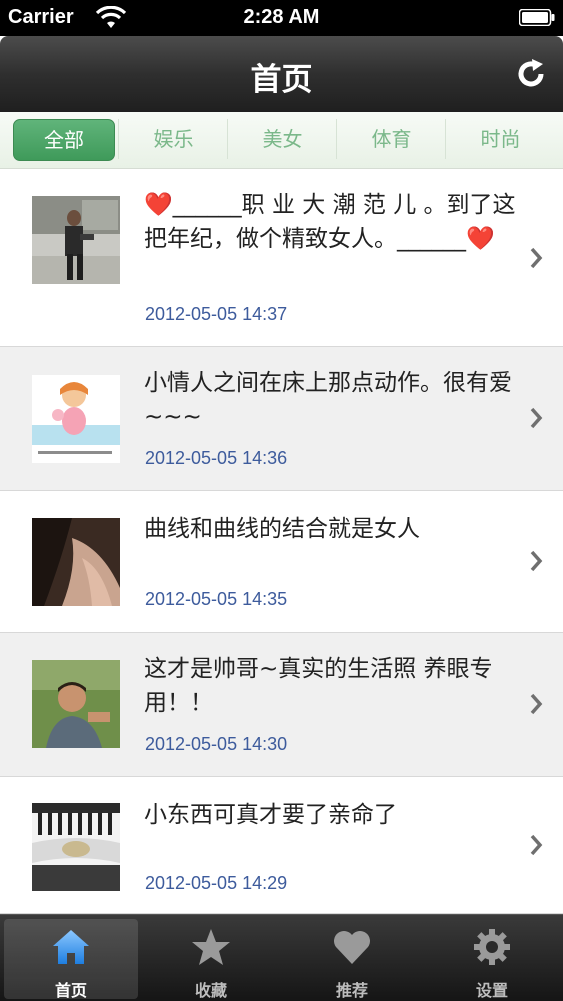  Describe the element at coordinates (211, 947) in the screenshot. I see `star-icon` at that location.